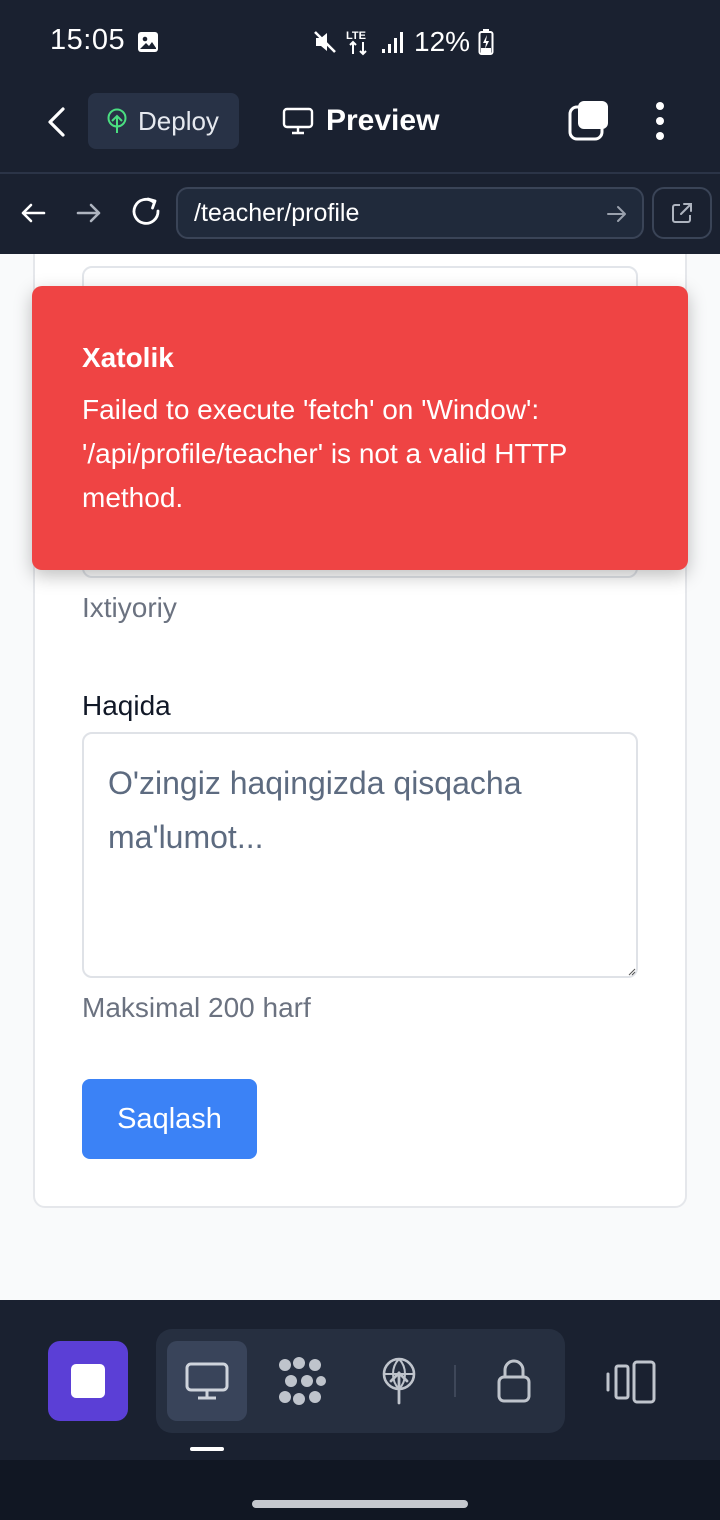 The width and height of the screenshot is (720, 1520). Describe the element at coordinates (631, 1382) in the screenshot. I see `device-toggle-icon` at that location.